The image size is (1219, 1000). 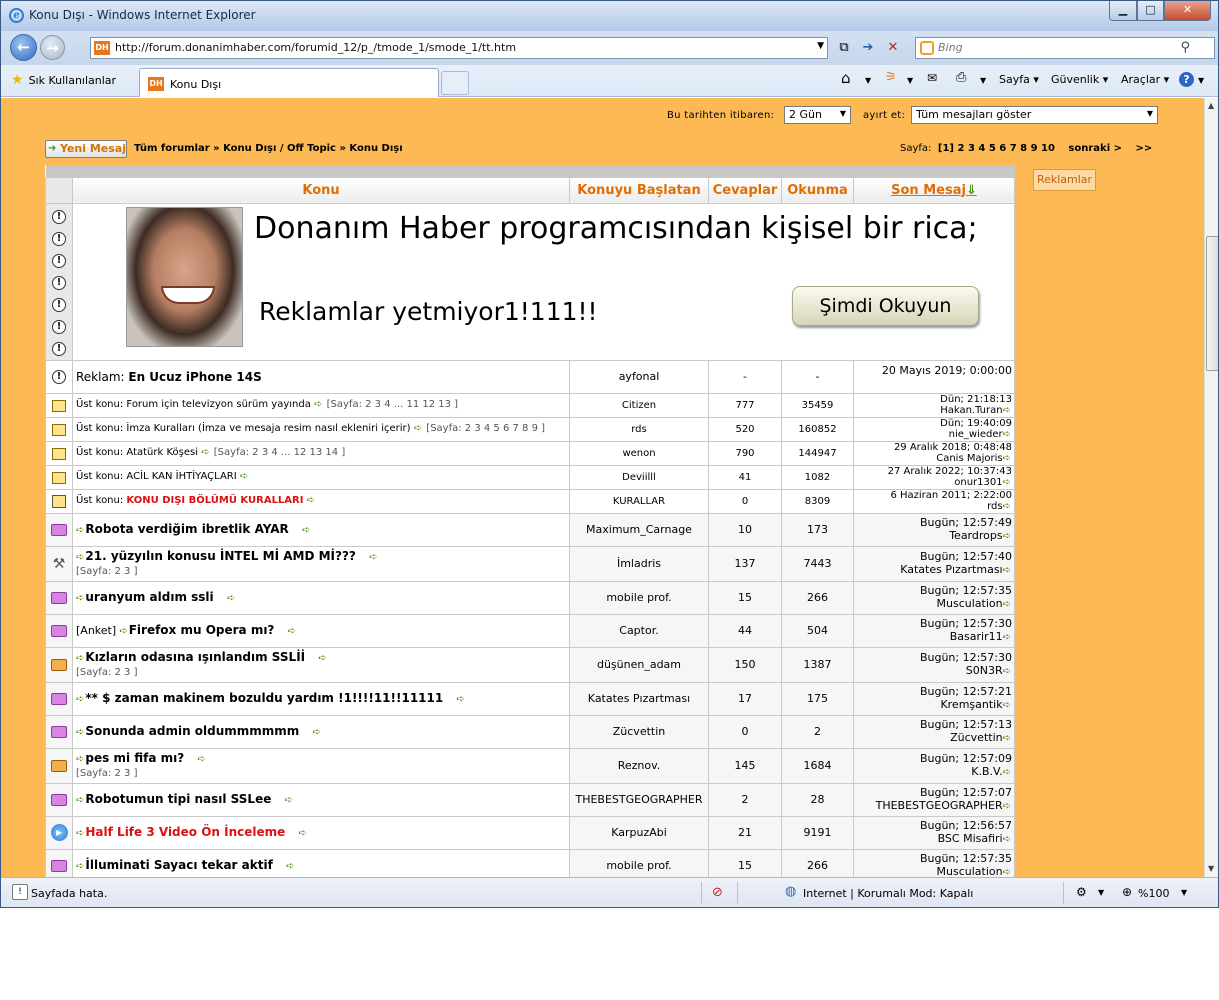 What do you see at coordinates (202, 630) in the screenshot?
I see `topic-title: Firefox mu Opera mı?` at bounding box center [202, 630].